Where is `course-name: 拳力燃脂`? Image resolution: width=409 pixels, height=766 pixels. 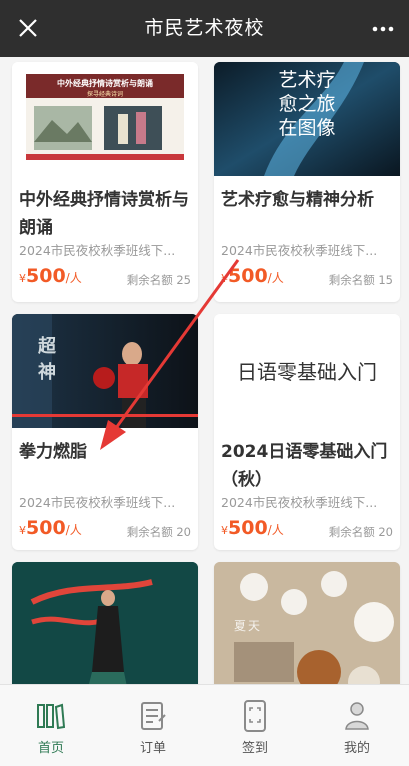 course-name: 拳力燃脂 is located at coordinates (53, 452).